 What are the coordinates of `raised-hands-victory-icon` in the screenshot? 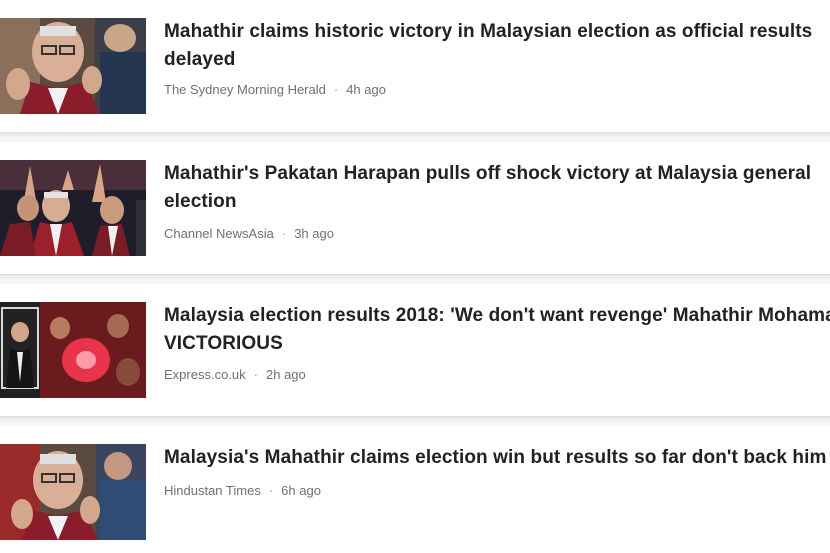 It's located at (73, 208).